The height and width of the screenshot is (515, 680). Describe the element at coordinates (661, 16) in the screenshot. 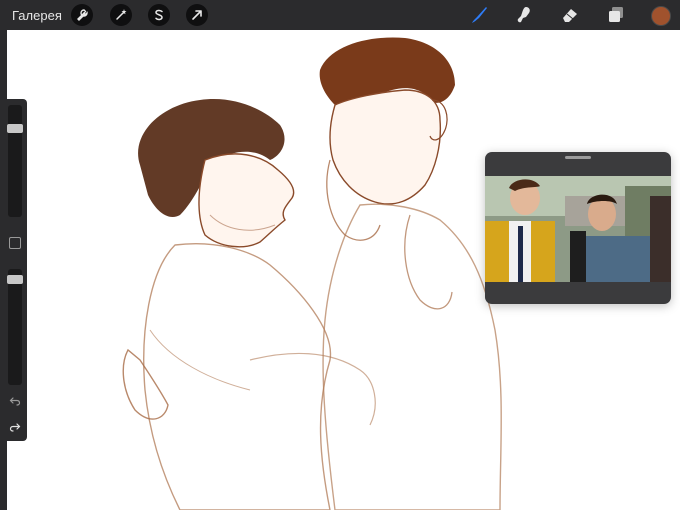

I see `color-picker-swatch` at that location.